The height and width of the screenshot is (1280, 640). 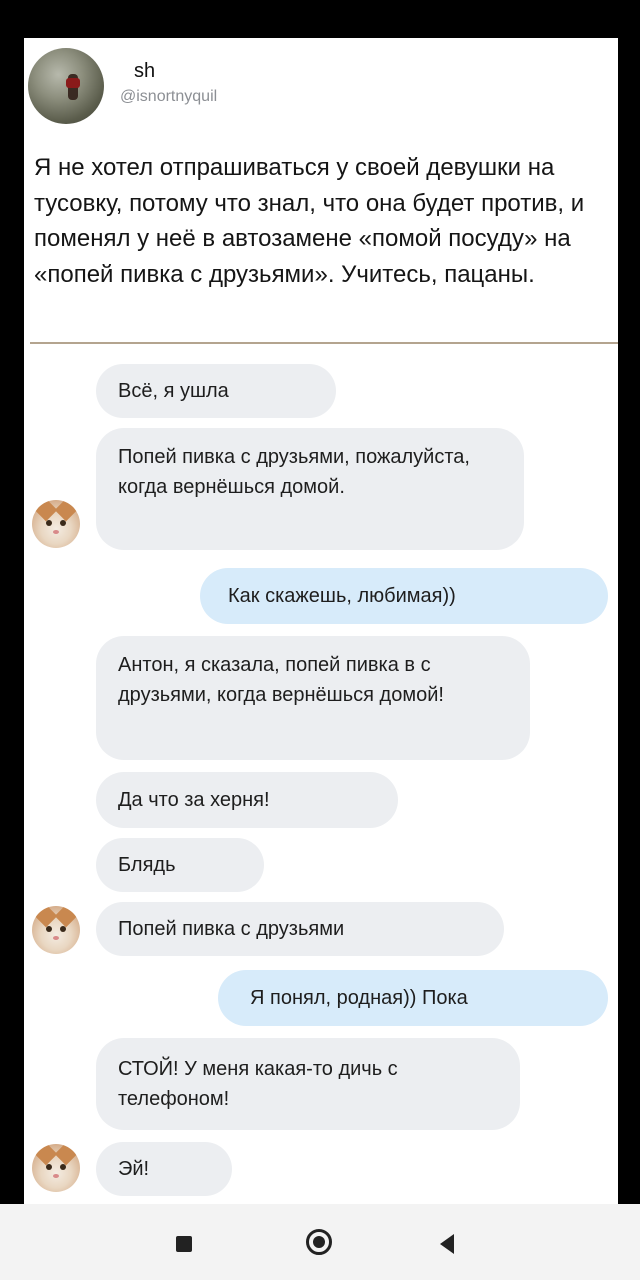 I want to click on incoming-message: Блядь, so click(x=180, y=865).